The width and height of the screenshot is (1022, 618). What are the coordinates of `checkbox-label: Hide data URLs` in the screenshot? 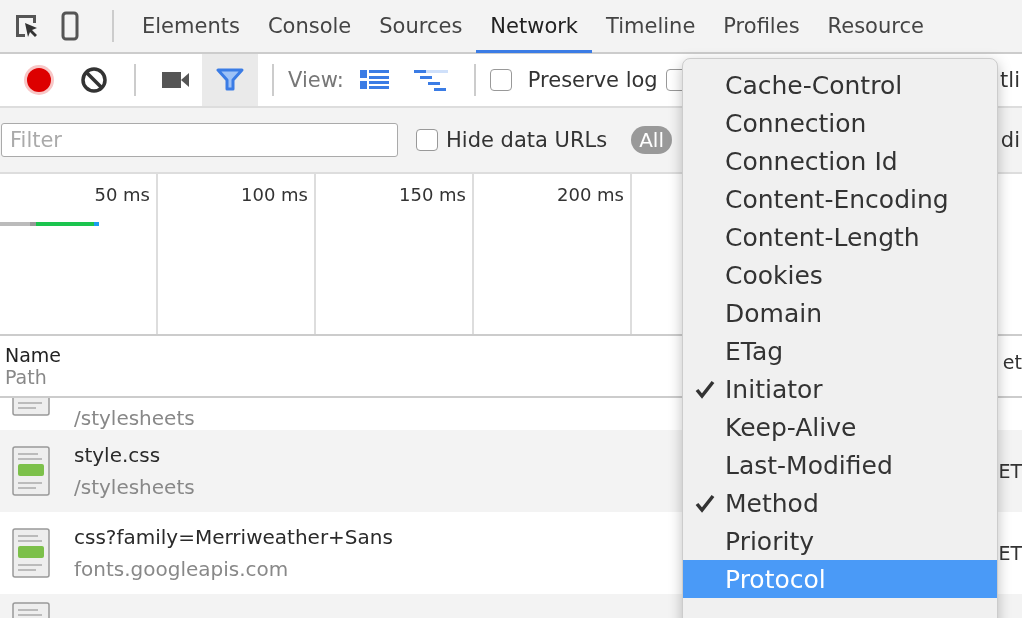 It's located at (527, 140).